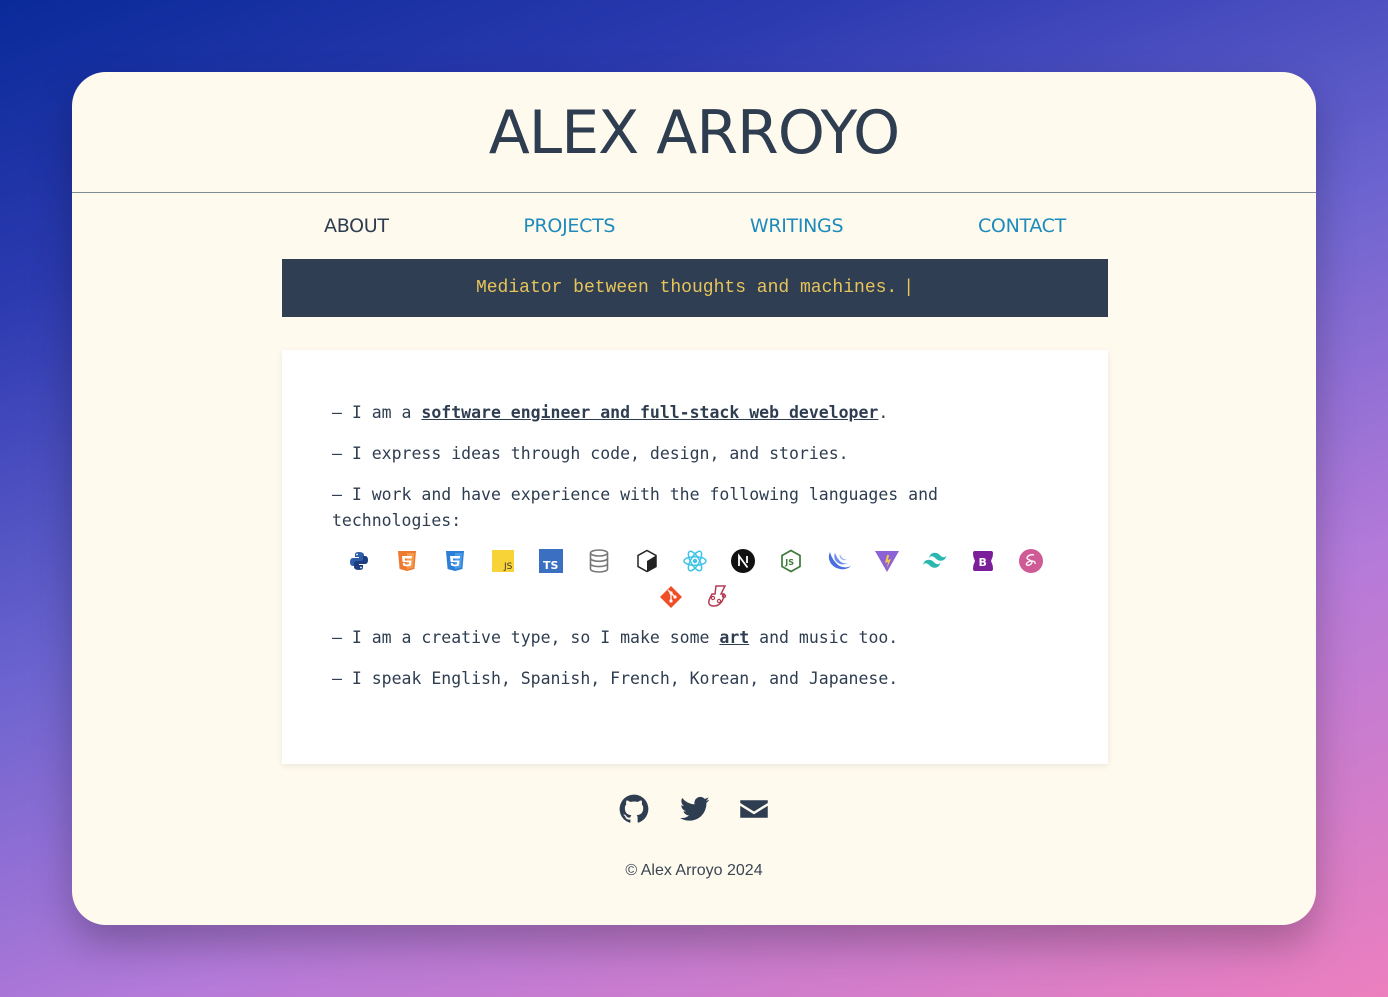 Image resolution: width=1388 pixels, height=997 pixels. What do you see at coordinates (526, 637) in the screenshot?
I see `about-line-4-prefix: – I am a creative type, so I make some` at bounding box center [526, 637].